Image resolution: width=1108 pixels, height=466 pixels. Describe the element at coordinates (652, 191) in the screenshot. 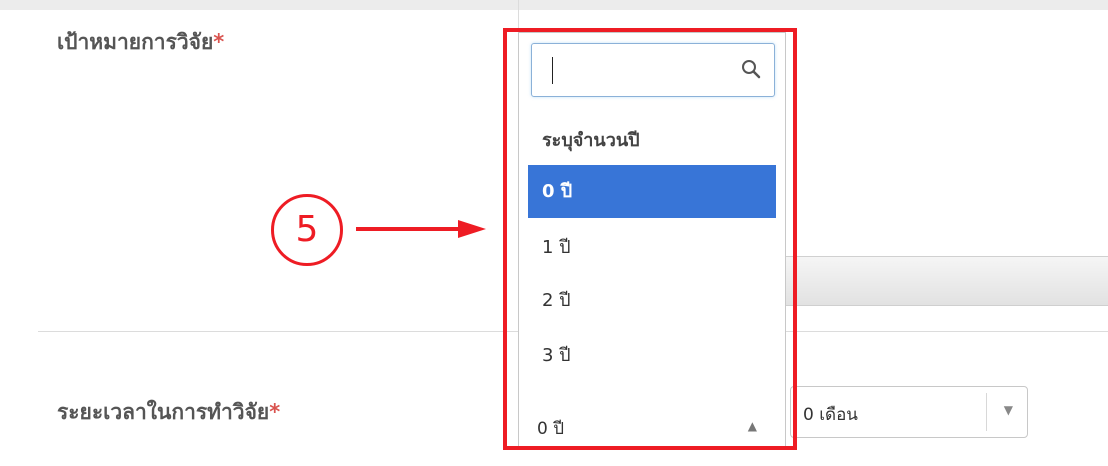

I see `option-0-years: 0 ปี` at that location.